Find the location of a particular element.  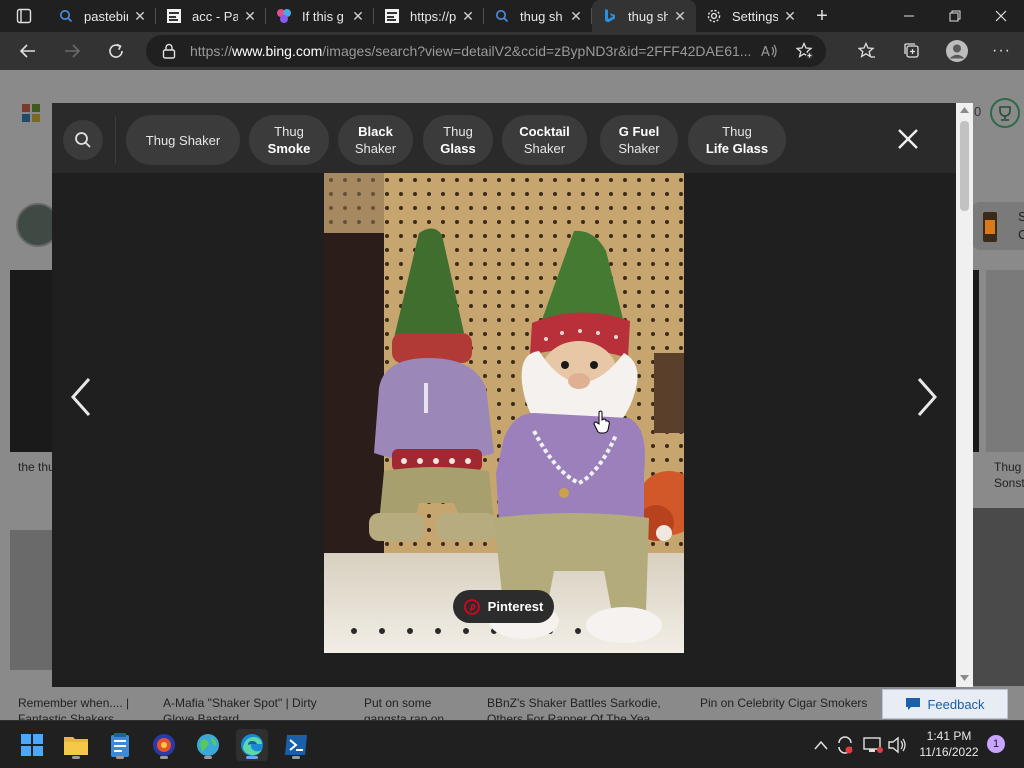

next-image-button is located at coordinates (927, 397).